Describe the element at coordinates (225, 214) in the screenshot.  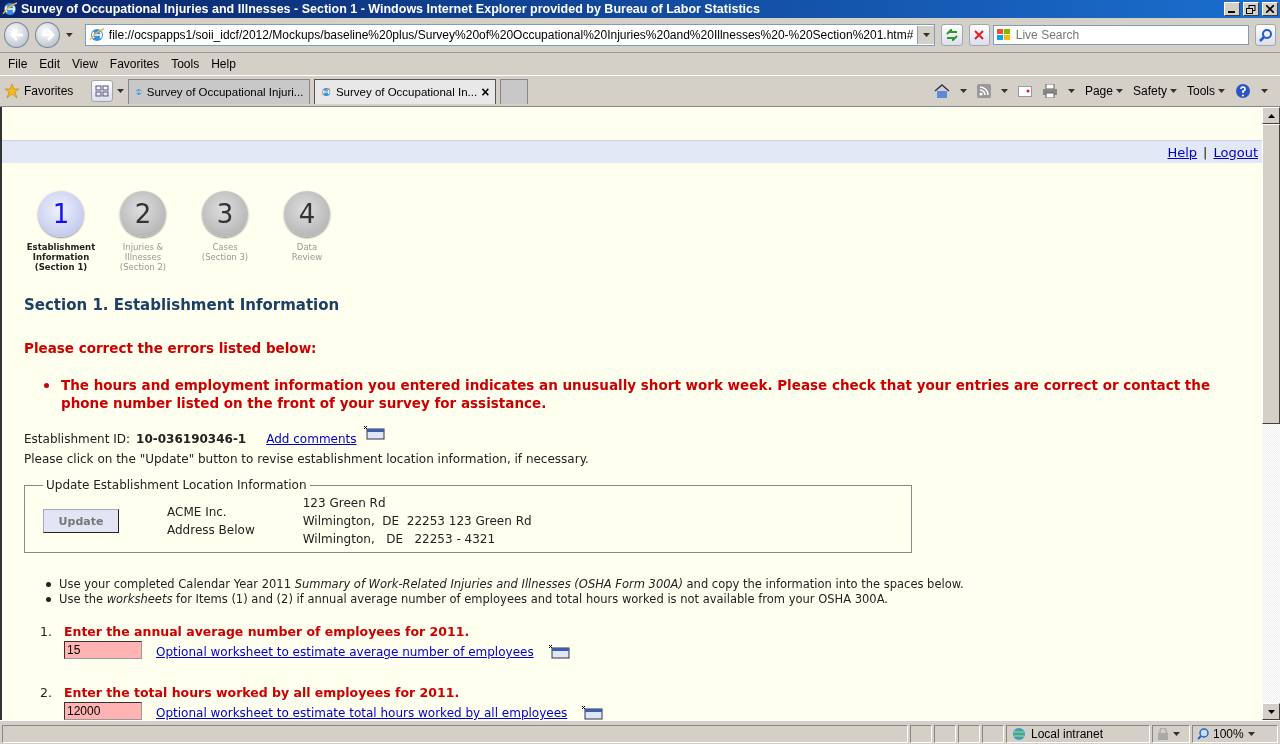
I see `step-button: 3` at that location.